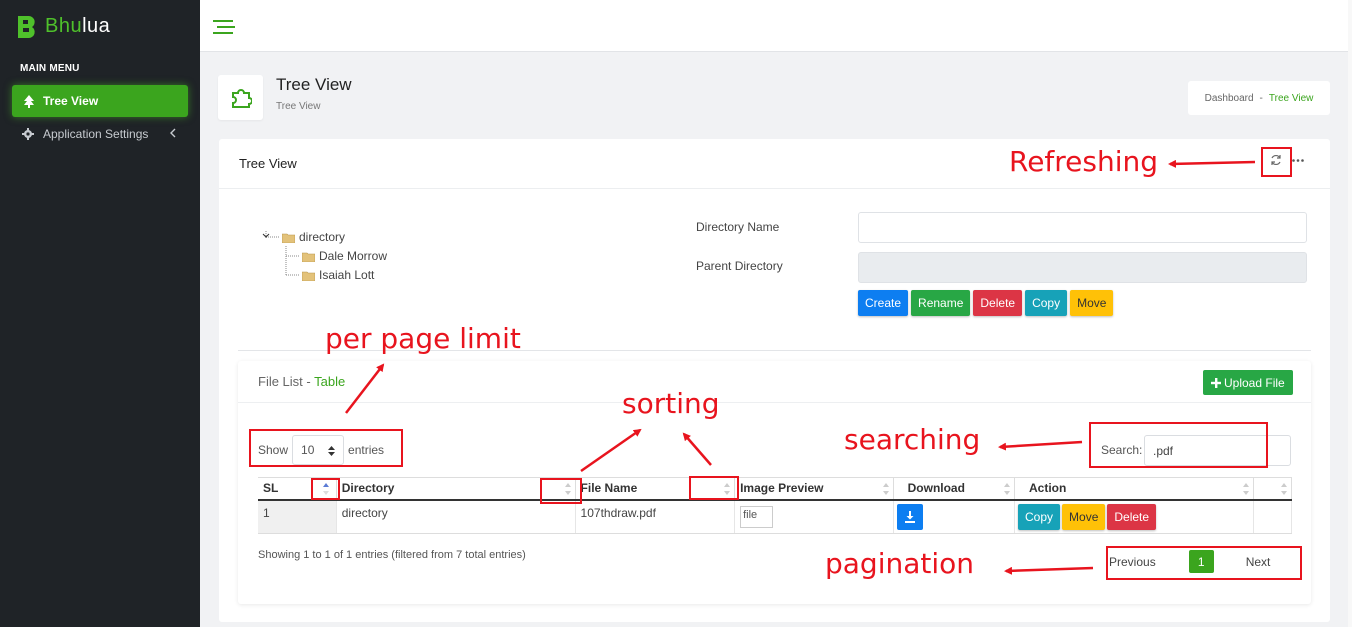 The height and width of the screenshot is (627, 1352). What do you see at coordinates (1040, 445) in the screenshot?
I see `arrow-searching` at bounding box center [1040, 445].